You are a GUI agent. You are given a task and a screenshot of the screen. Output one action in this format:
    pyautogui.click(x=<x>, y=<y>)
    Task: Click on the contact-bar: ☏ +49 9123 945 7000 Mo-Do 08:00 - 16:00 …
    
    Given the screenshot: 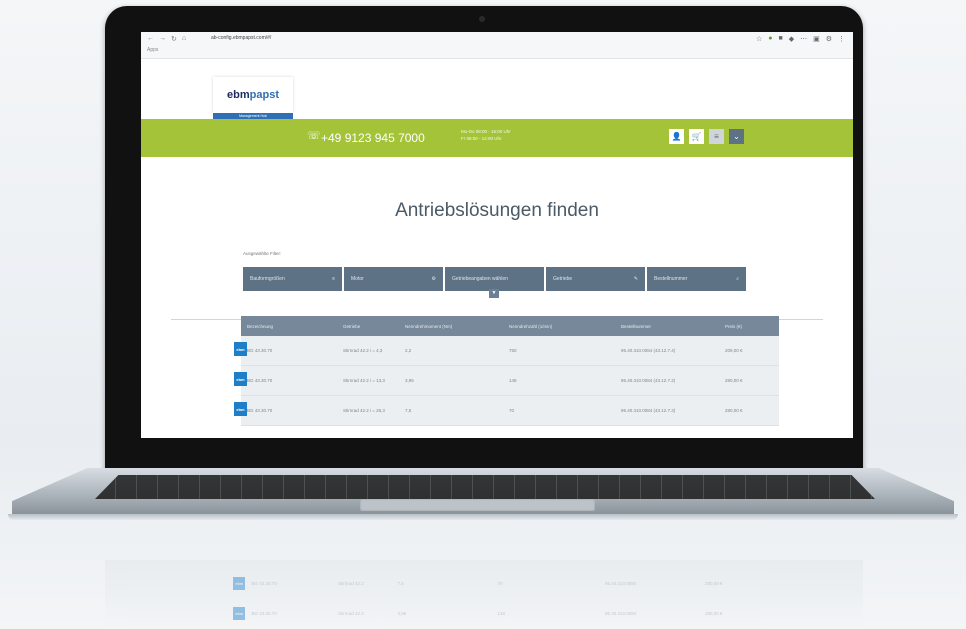 What is the action you would take?
    pyautogui.click(x=497, y=138)
    